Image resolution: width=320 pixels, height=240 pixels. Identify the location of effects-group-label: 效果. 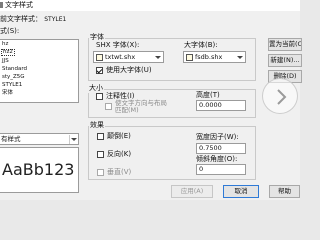
(97, 125).